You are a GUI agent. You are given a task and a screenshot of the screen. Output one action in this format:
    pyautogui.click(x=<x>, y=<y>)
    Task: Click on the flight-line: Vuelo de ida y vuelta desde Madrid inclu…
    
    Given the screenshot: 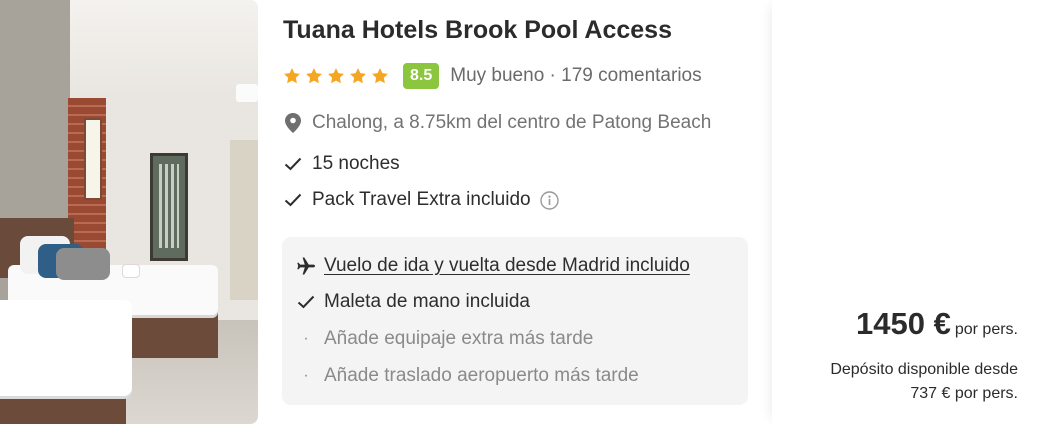 What is the action you would take?
    pyautogui.click(x=493, y=266)
    